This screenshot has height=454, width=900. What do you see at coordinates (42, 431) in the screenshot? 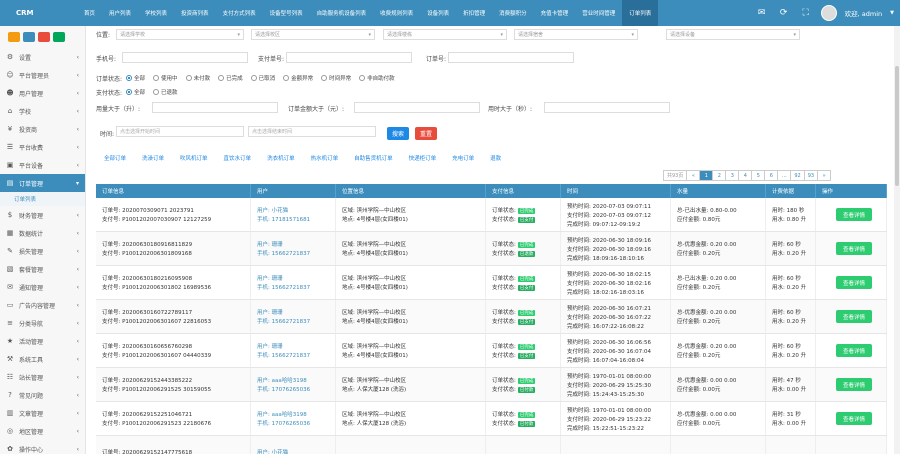
I see `sidebar-item: ◎ 地区管理 ‹` at bounding box center [42, 431].